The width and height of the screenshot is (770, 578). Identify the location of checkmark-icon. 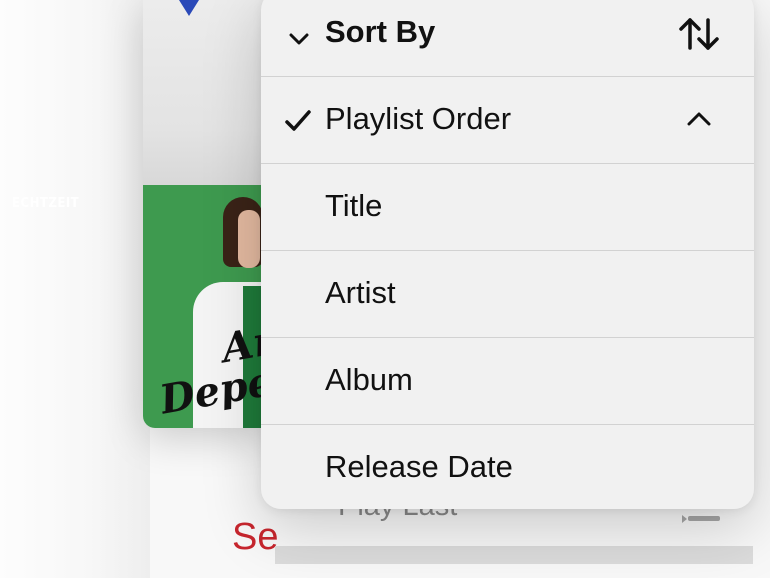
(298, 120).